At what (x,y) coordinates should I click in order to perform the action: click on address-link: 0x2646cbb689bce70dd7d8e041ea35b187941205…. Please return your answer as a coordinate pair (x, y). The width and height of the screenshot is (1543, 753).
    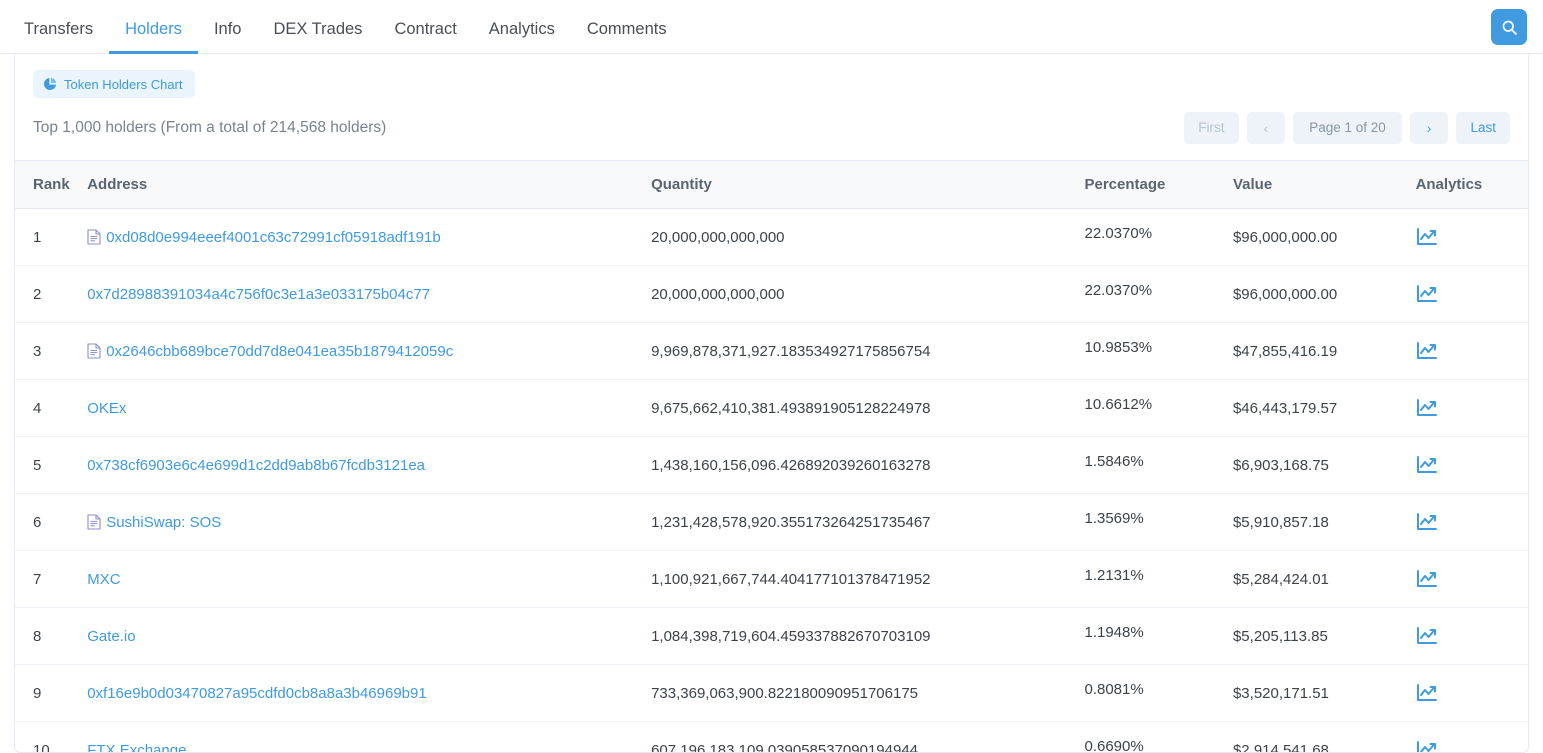
    Looking at the image, I should click on (279, 351).